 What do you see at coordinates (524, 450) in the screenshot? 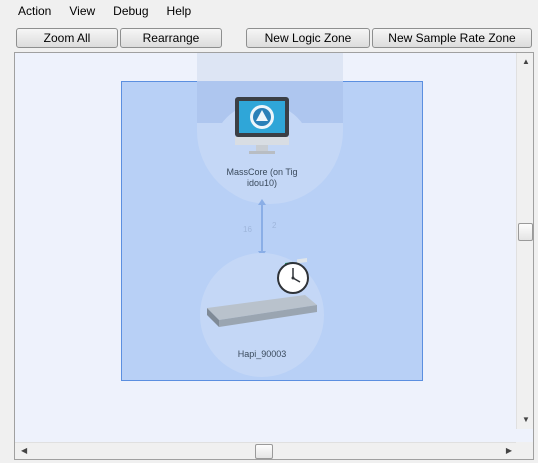
I see `scrollbar-corner` at bounding box center [524, 450].